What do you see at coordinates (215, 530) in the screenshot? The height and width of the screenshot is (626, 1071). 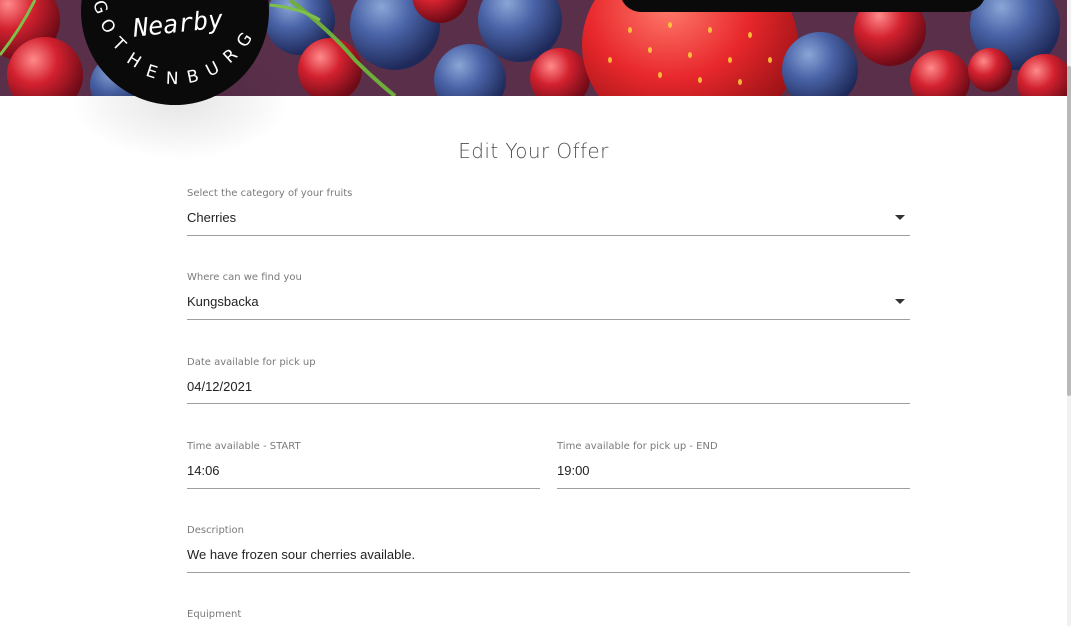 I see `description-label: Description` at bounding box center [215, 530].